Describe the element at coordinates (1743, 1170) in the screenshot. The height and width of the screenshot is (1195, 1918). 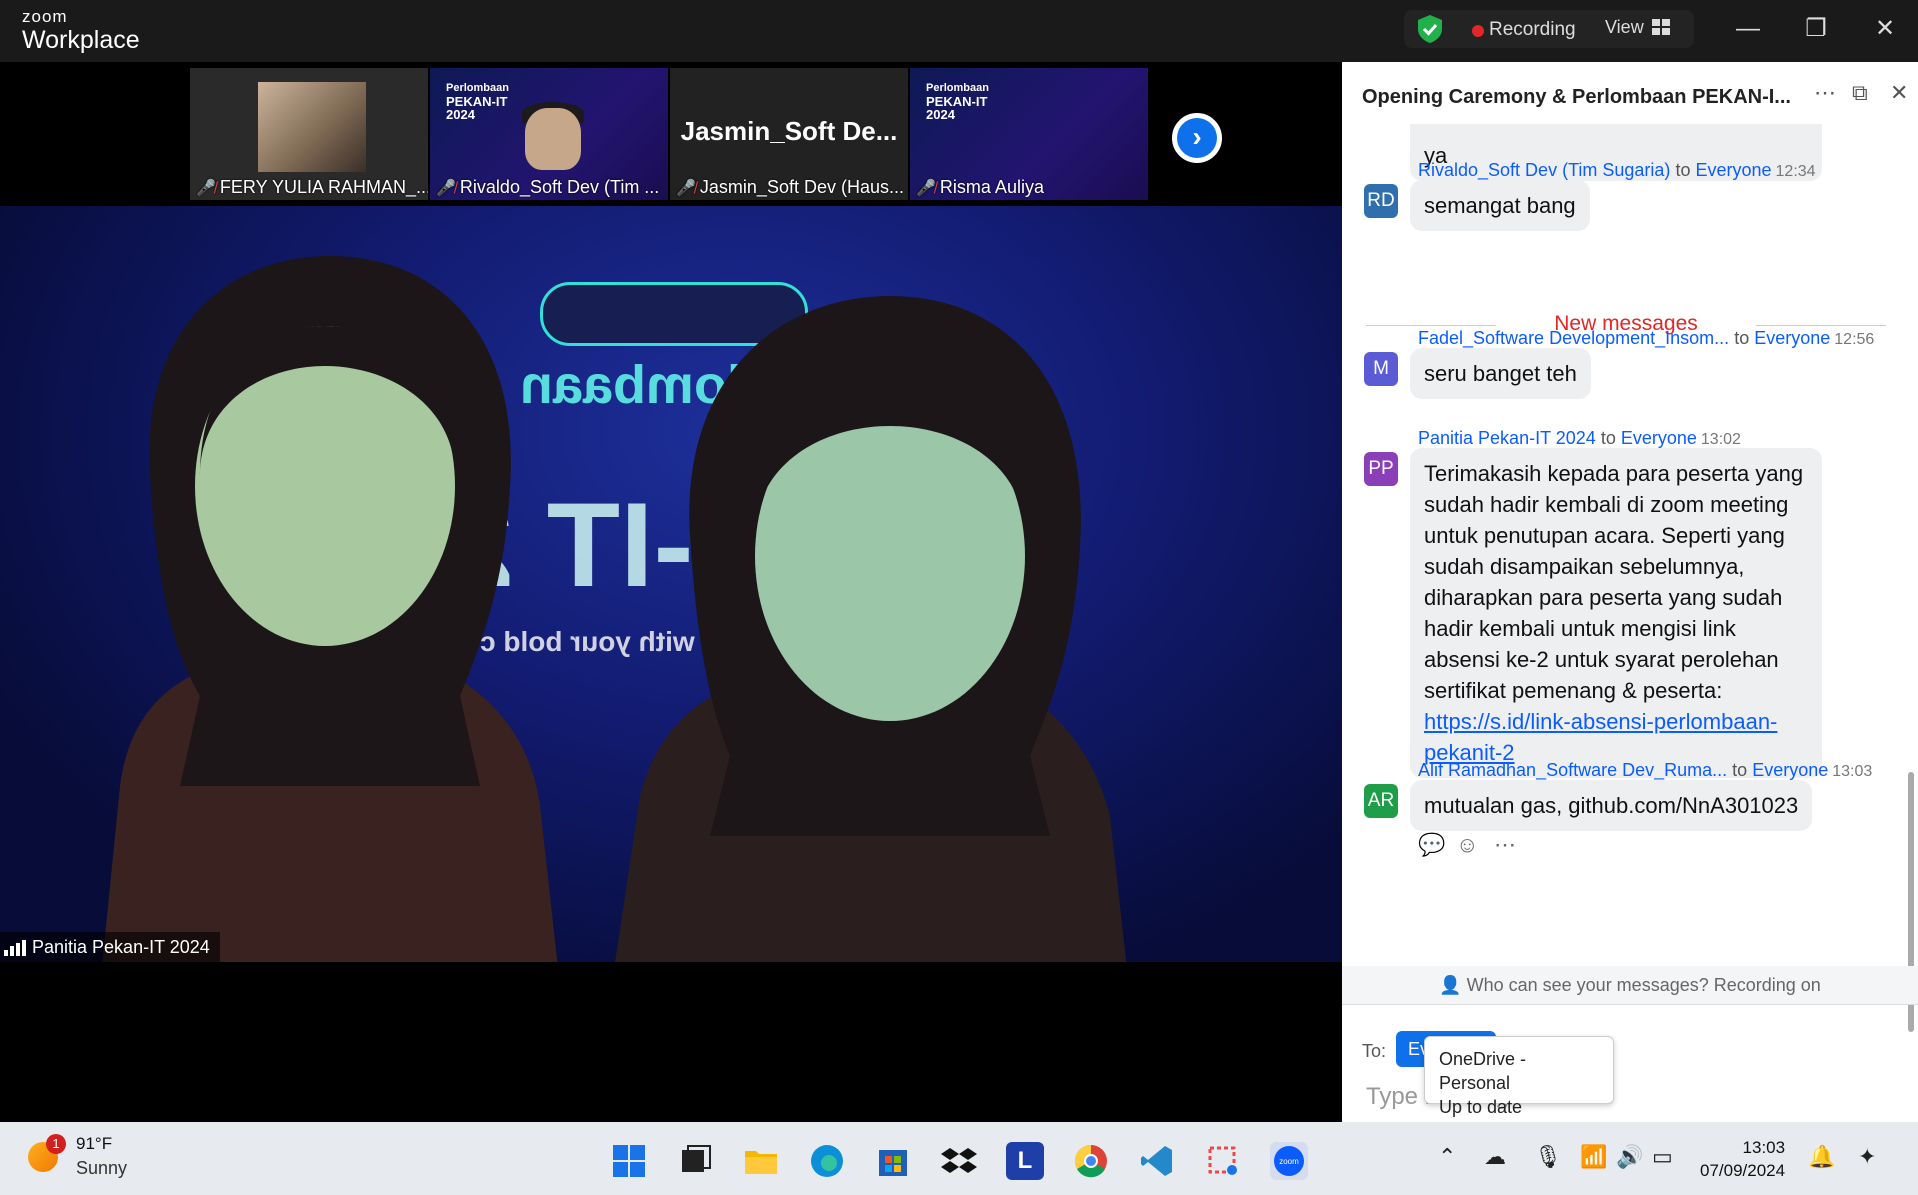
I see `clock-date: 07/09/2024` at that location.